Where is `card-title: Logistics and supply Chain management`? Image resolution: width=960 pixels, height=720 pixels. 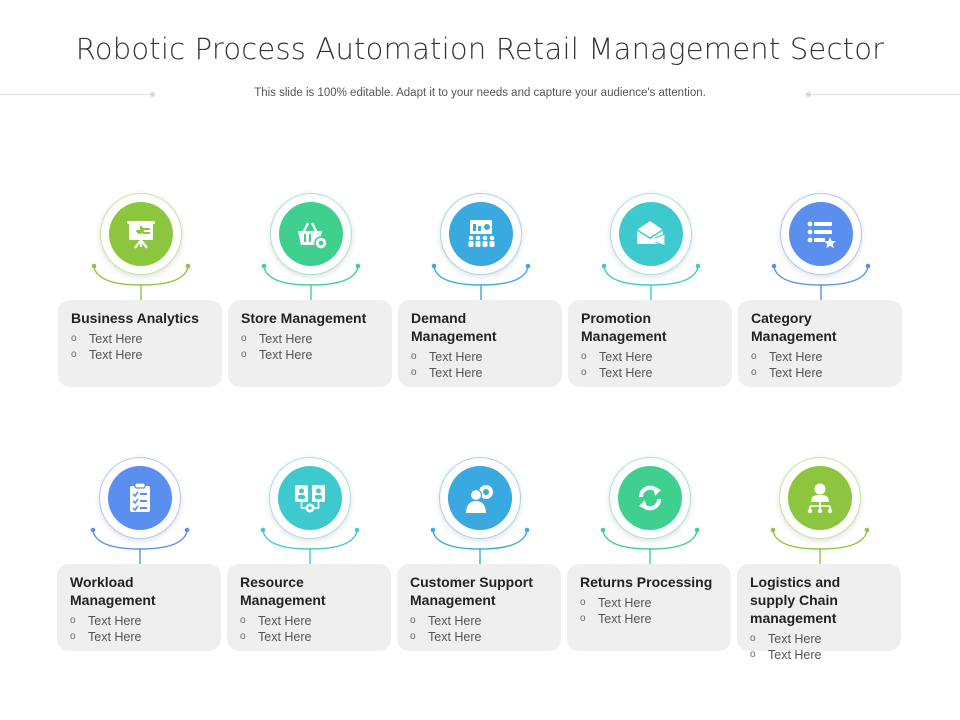 card-title: Logistics and supply Chain management is located at coordinates (795, 600).